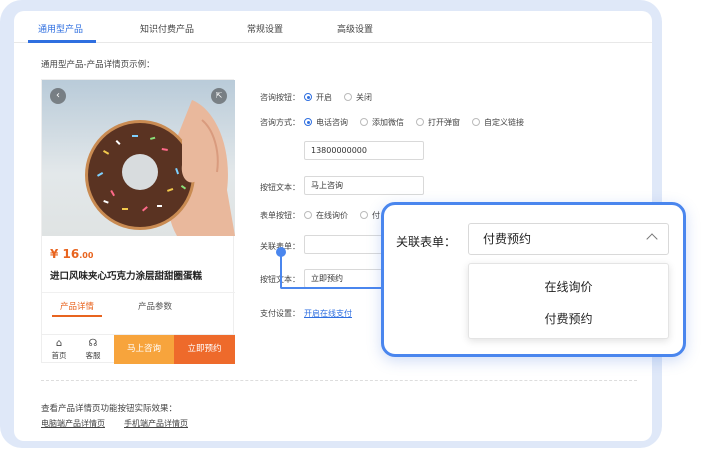 The image size is (710, 453). Describe the element at coordinates (364, 97) in the screenshot. I see `radio-label: 关闭` at that location.